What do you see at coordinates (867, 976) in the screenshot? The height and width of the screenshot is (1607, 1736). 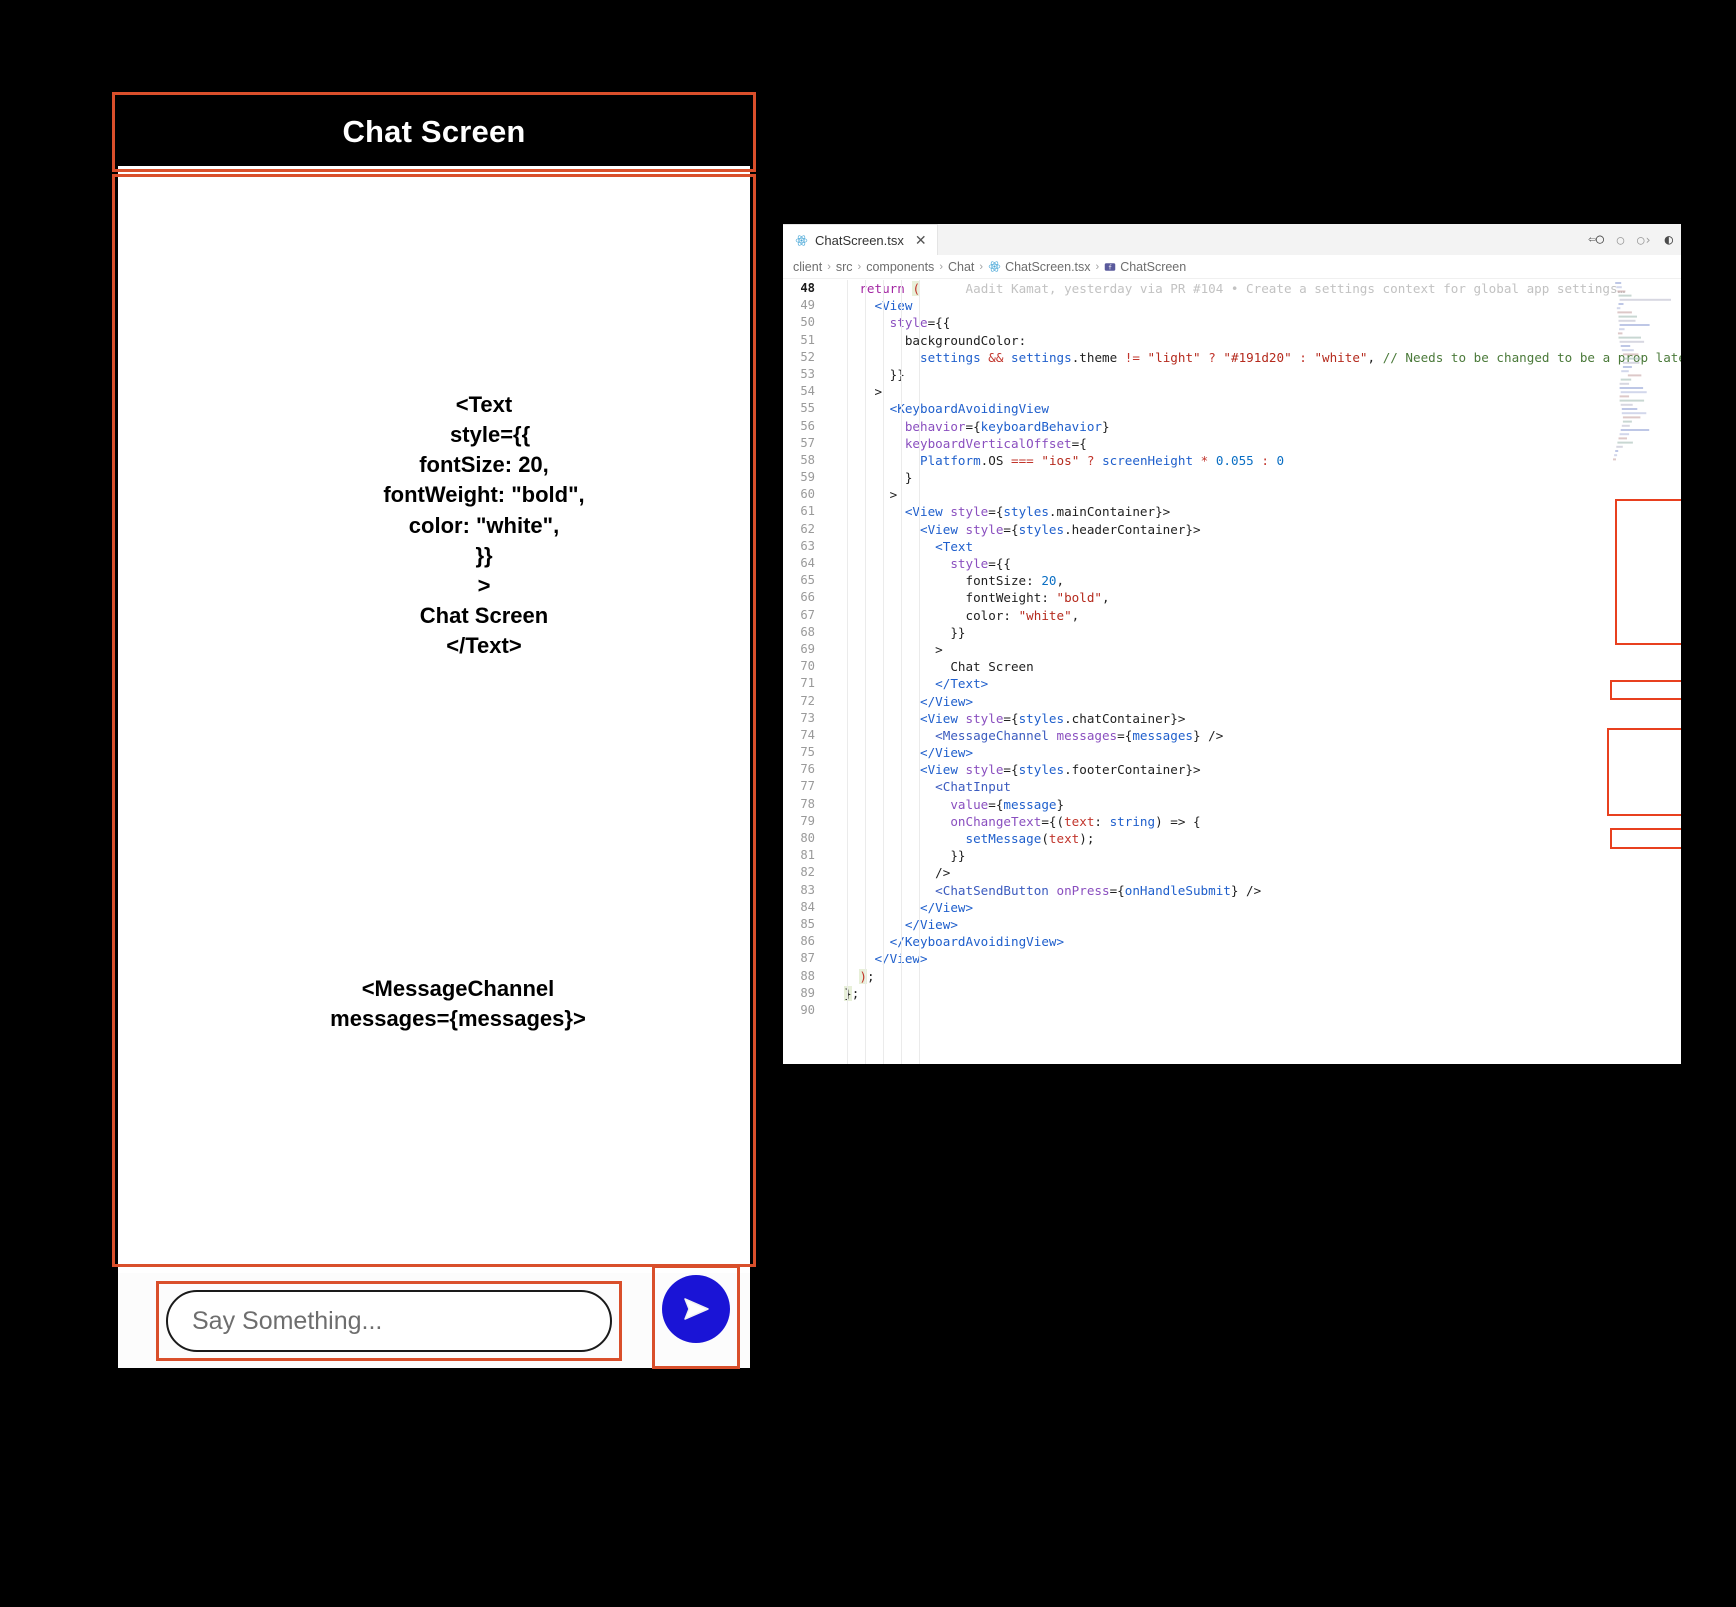 I see `code-line-text: );` at bounding box center [867, 976].